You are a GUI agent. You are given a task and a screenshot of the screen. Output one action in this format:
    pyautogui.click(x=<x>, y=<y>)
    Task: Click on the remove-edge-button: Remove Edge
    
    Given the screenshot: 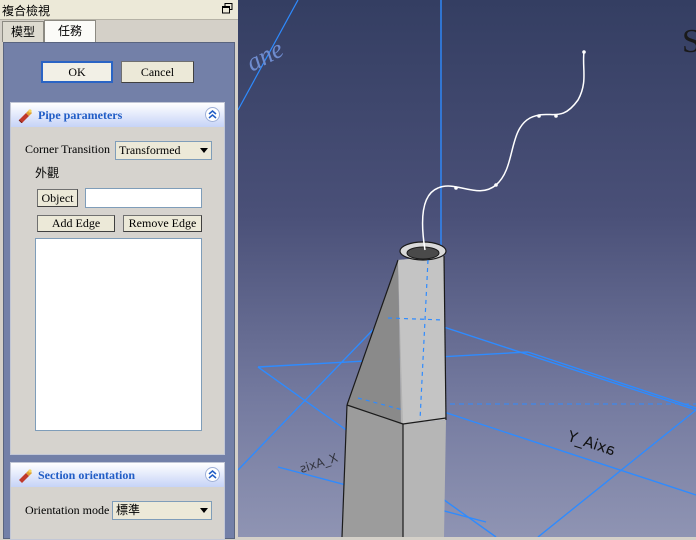 What is the action you would take?
    pyautogui.click(x=162, y=223)
    